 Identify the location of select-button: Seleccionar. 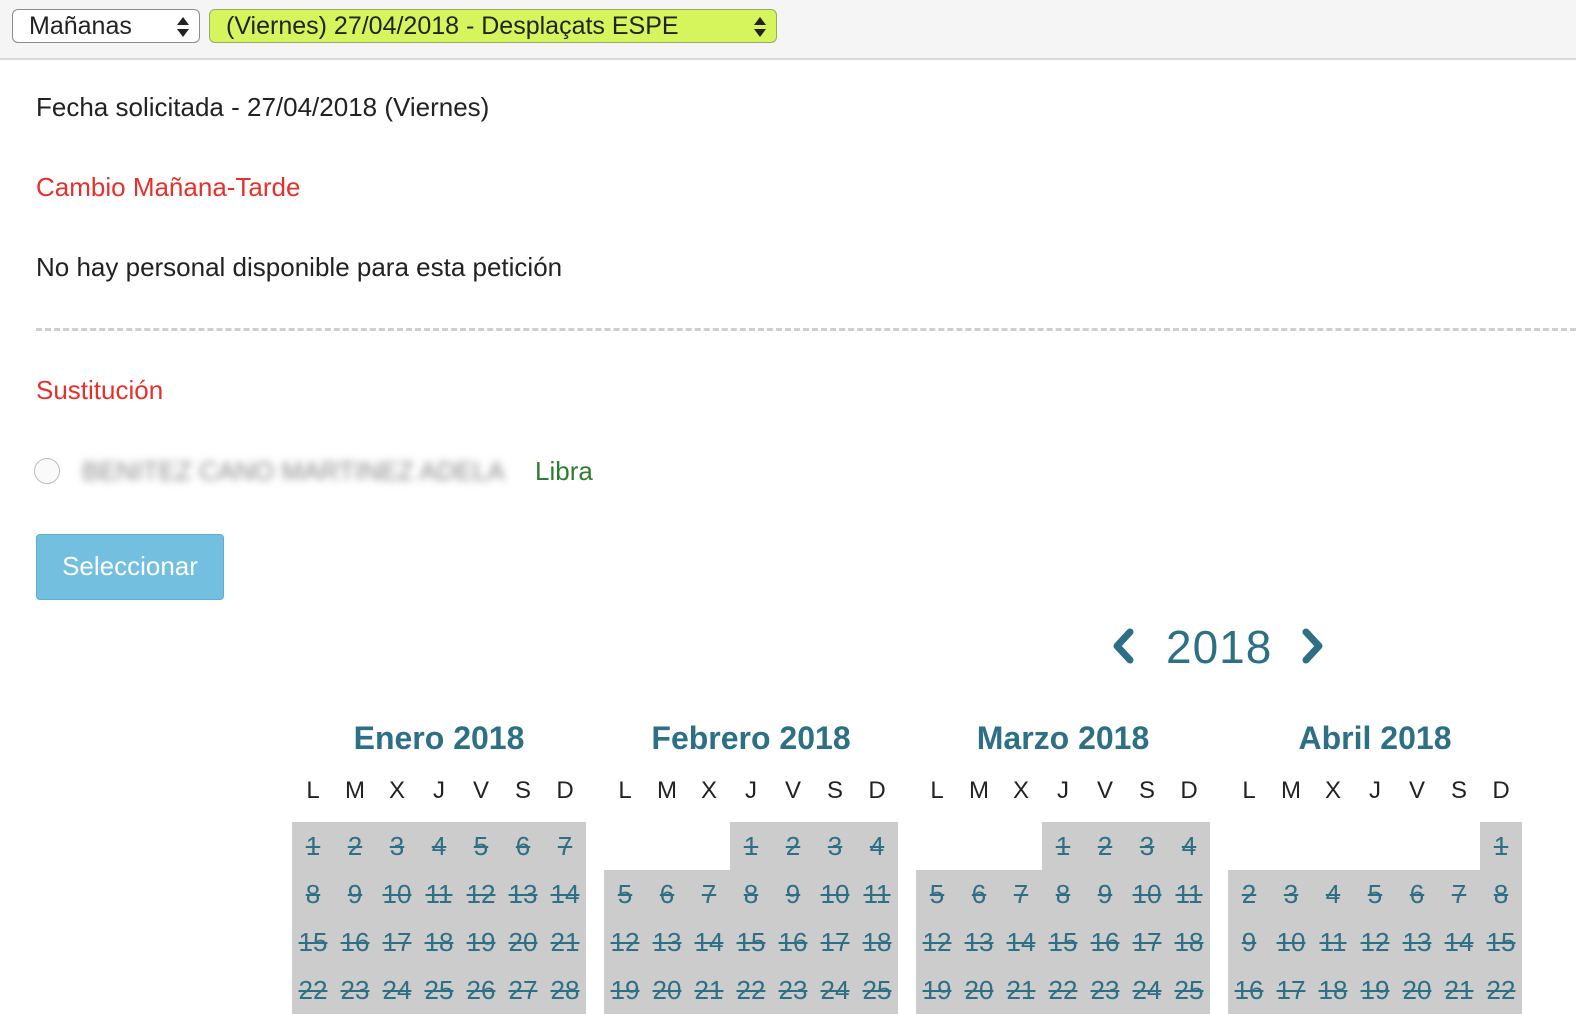
(130, 567).